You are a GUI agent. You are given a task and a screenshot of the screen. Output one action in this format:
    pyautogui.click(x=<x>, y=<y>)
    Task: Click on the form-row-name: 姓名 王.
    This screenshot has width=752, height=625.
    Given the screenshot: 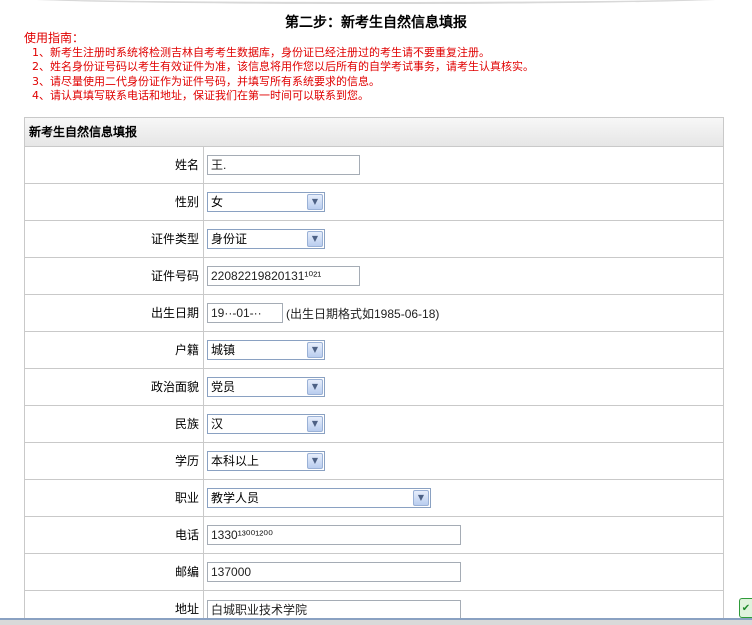 What is the action you would take?
    pyautogui.click(x=374, y=165)
    